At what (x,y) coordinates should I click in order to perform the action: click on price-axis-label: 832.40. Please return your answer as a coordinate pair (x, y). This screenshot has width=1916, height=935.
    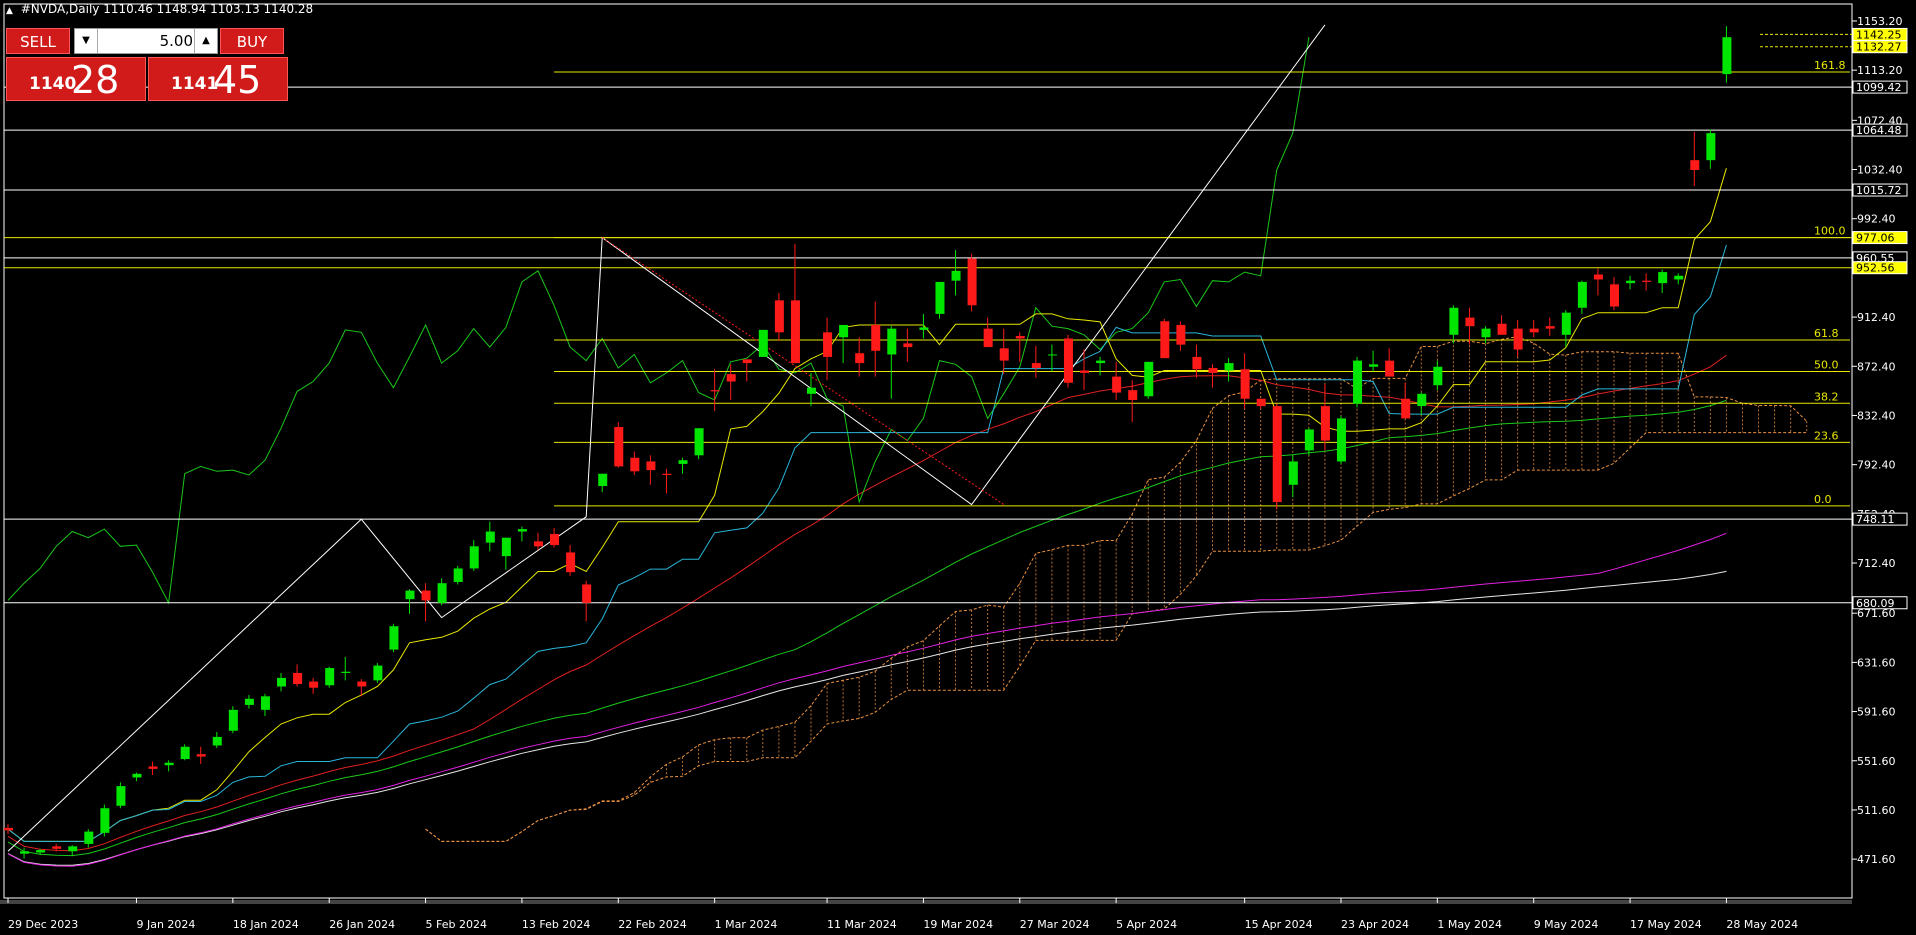
    Looking at the image, I should click on (1876, 415).